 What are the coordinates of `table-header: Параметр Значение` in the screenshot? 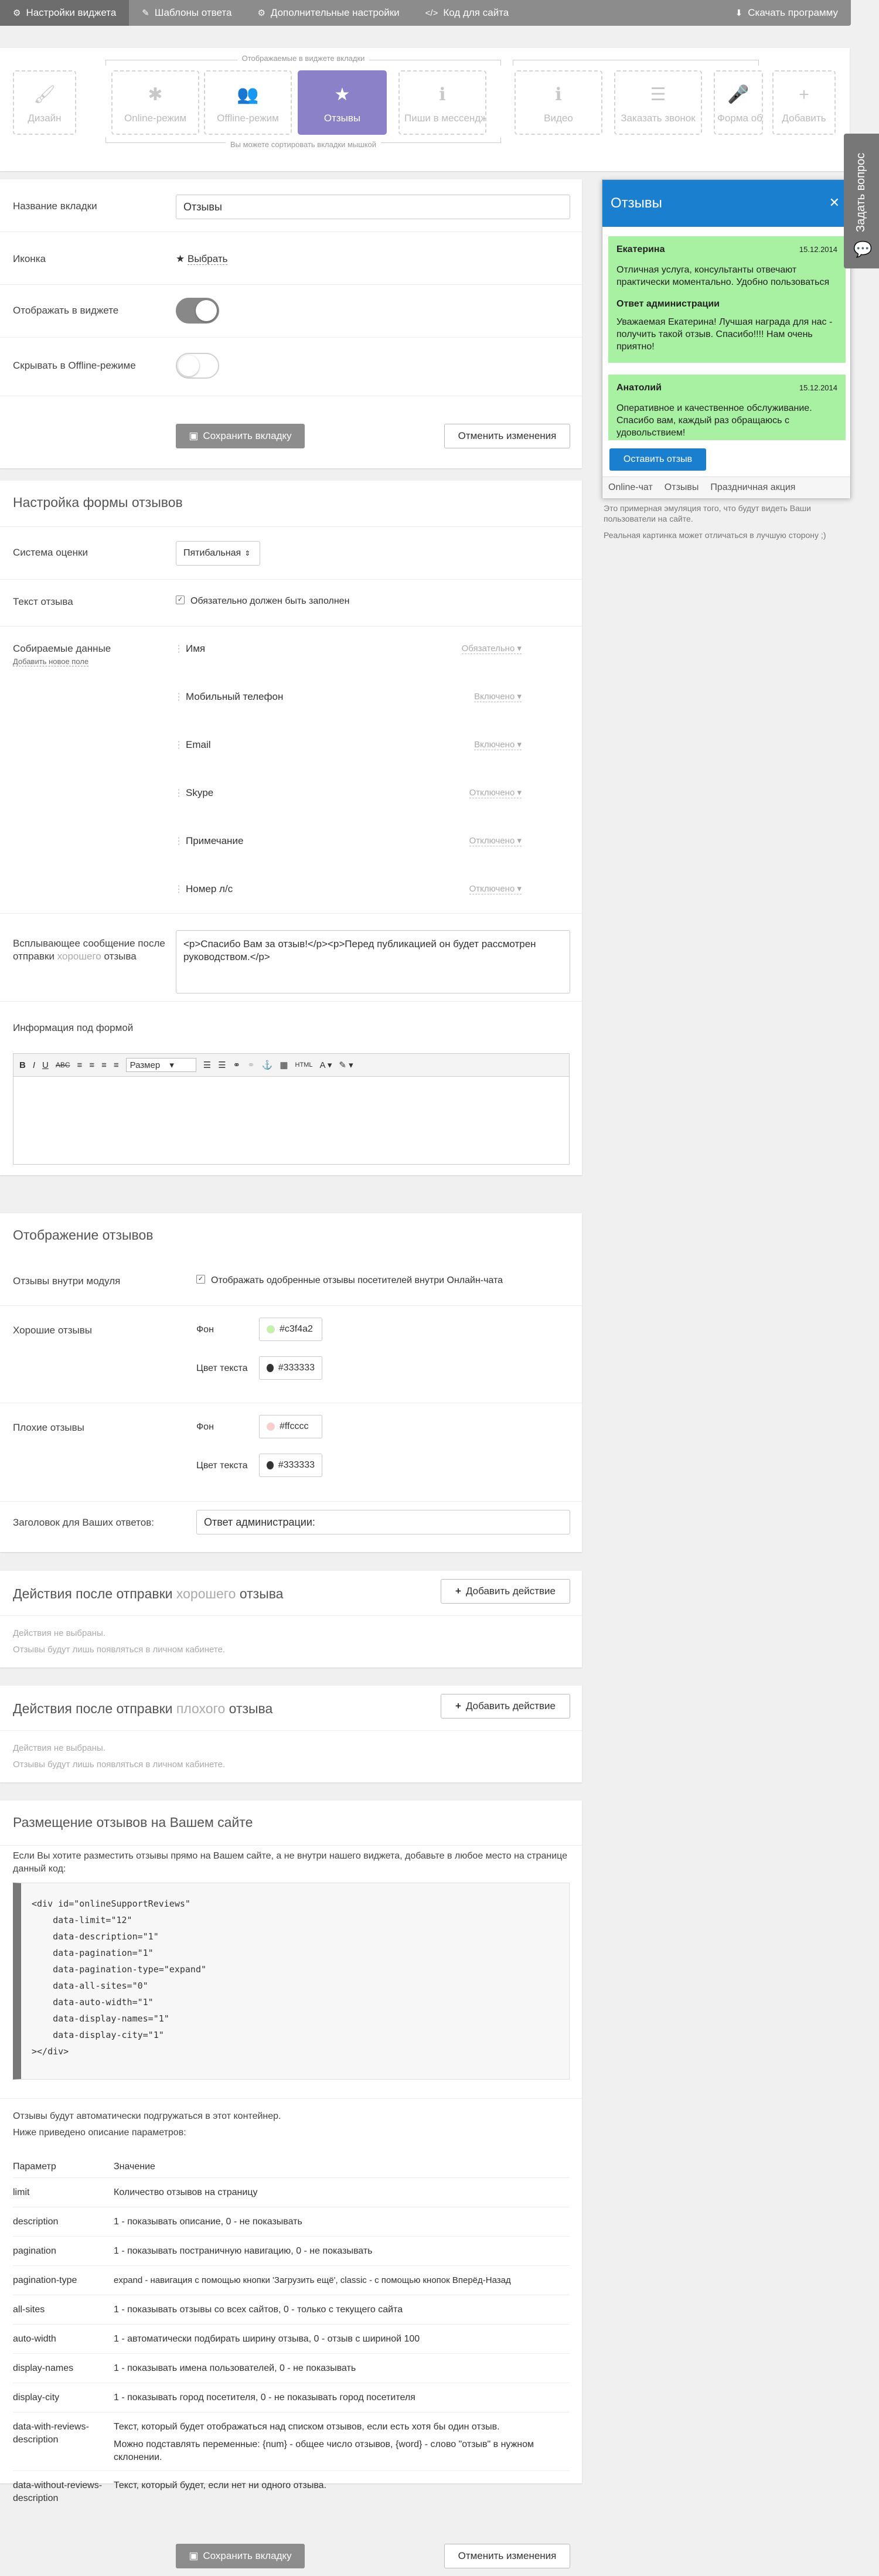 It's located at (291, 2165).